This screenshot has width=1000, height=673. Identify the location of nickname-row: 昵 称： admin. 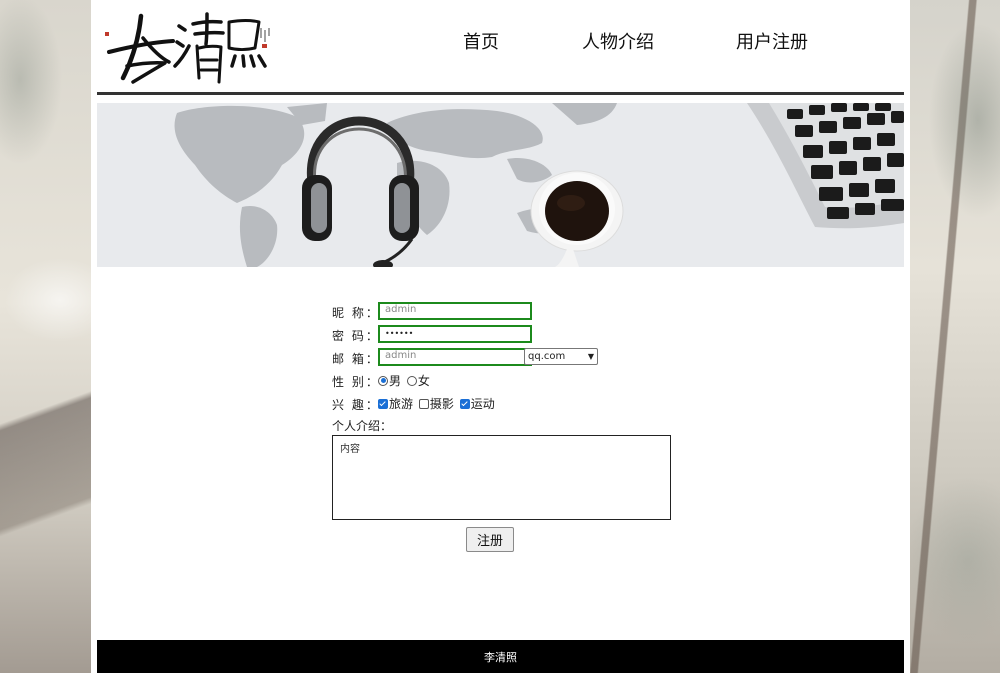
(502, 313).